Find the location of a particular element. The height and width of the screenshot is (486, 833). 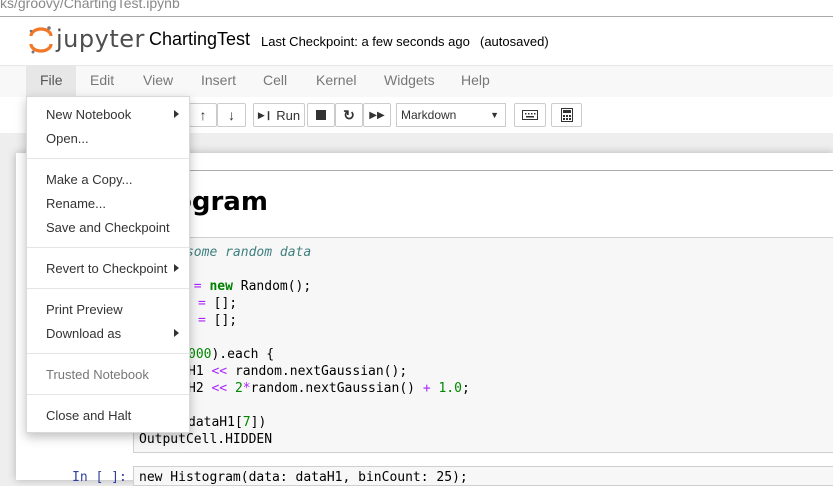

menu-item-close-halt: Close and Halt is located at coordinates (88, 415).